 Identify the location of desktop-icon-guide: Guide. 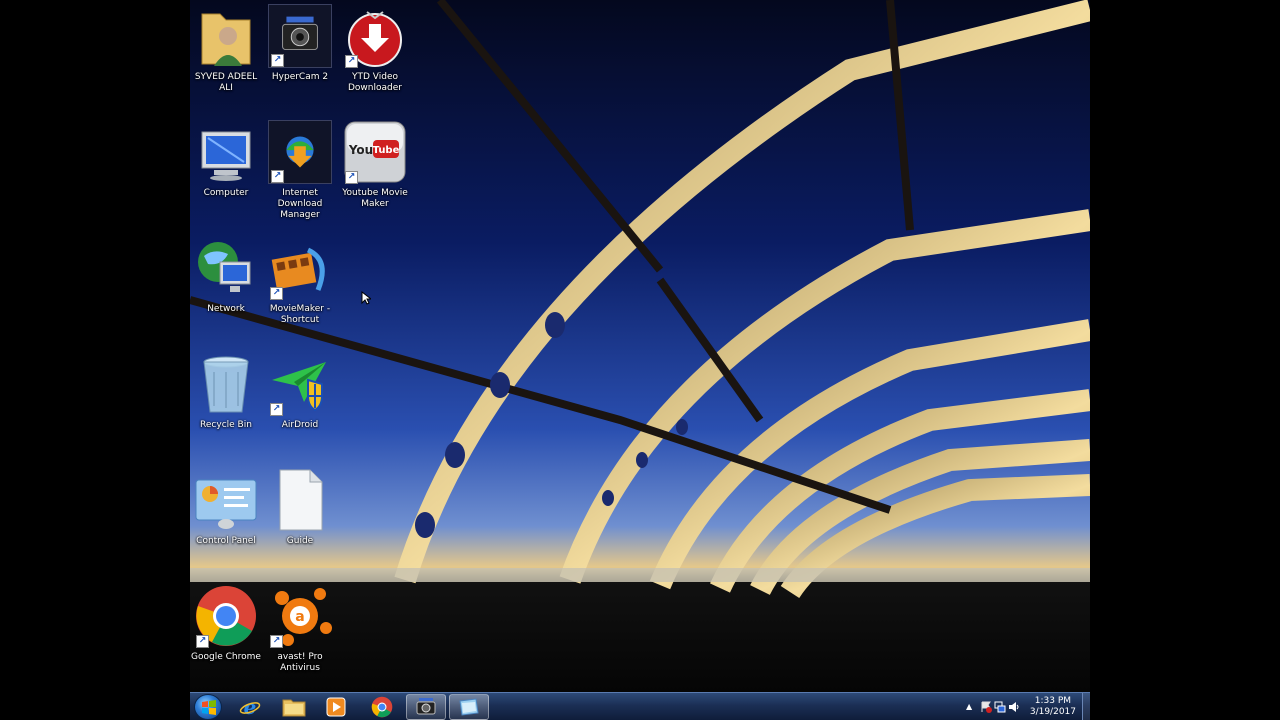
(300, 507).